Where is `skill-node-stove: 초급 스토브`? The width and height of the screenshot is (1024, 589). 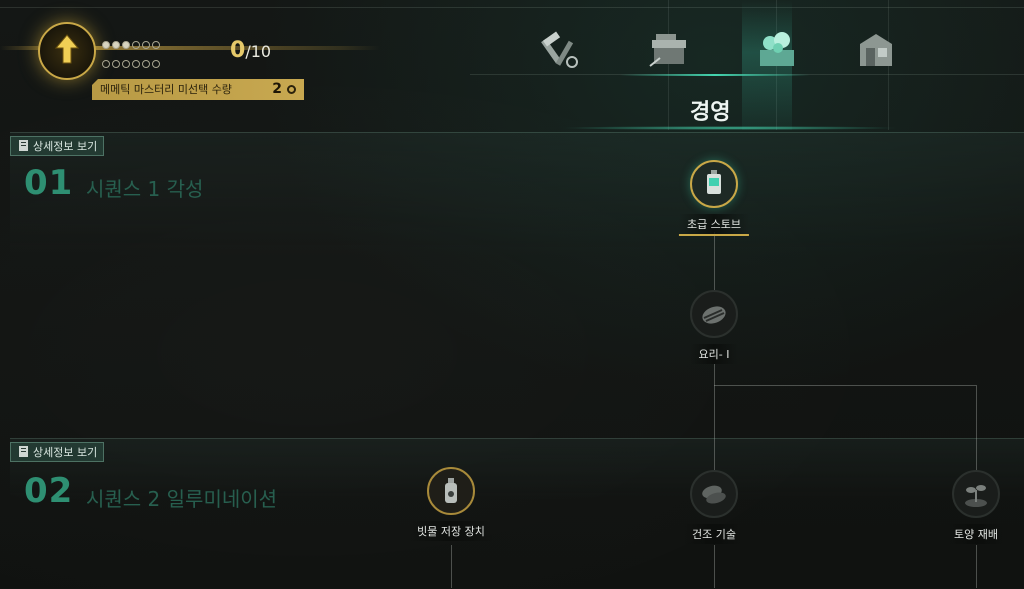
skill-node-stove: 초급 스토브 is located at coordinates (714, 198).